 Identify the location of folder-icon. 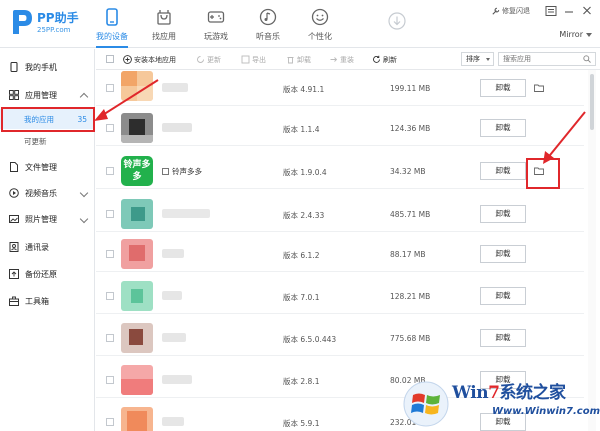
(539, 88).